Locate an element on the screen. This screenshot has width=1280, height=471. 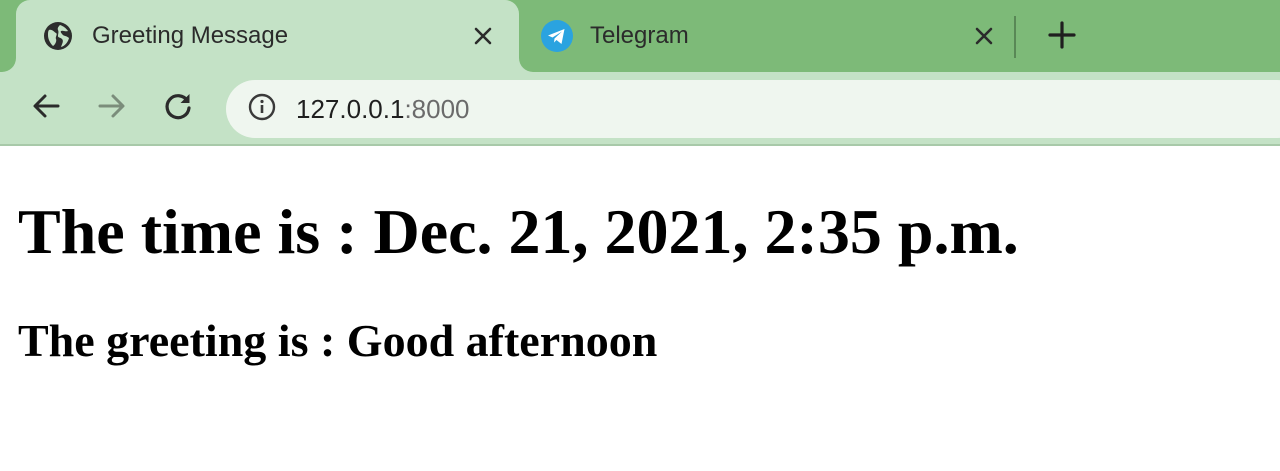
back-button is located at coordinates (46, 108).